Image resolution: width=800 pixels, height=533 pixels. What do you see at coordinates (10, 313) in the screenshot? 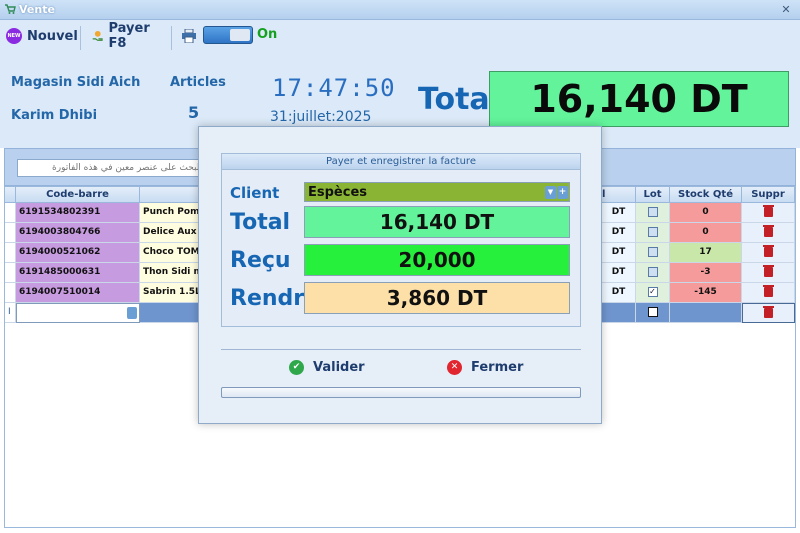
I see `row-cursor-marker: I` at bounding box center [10, 313].